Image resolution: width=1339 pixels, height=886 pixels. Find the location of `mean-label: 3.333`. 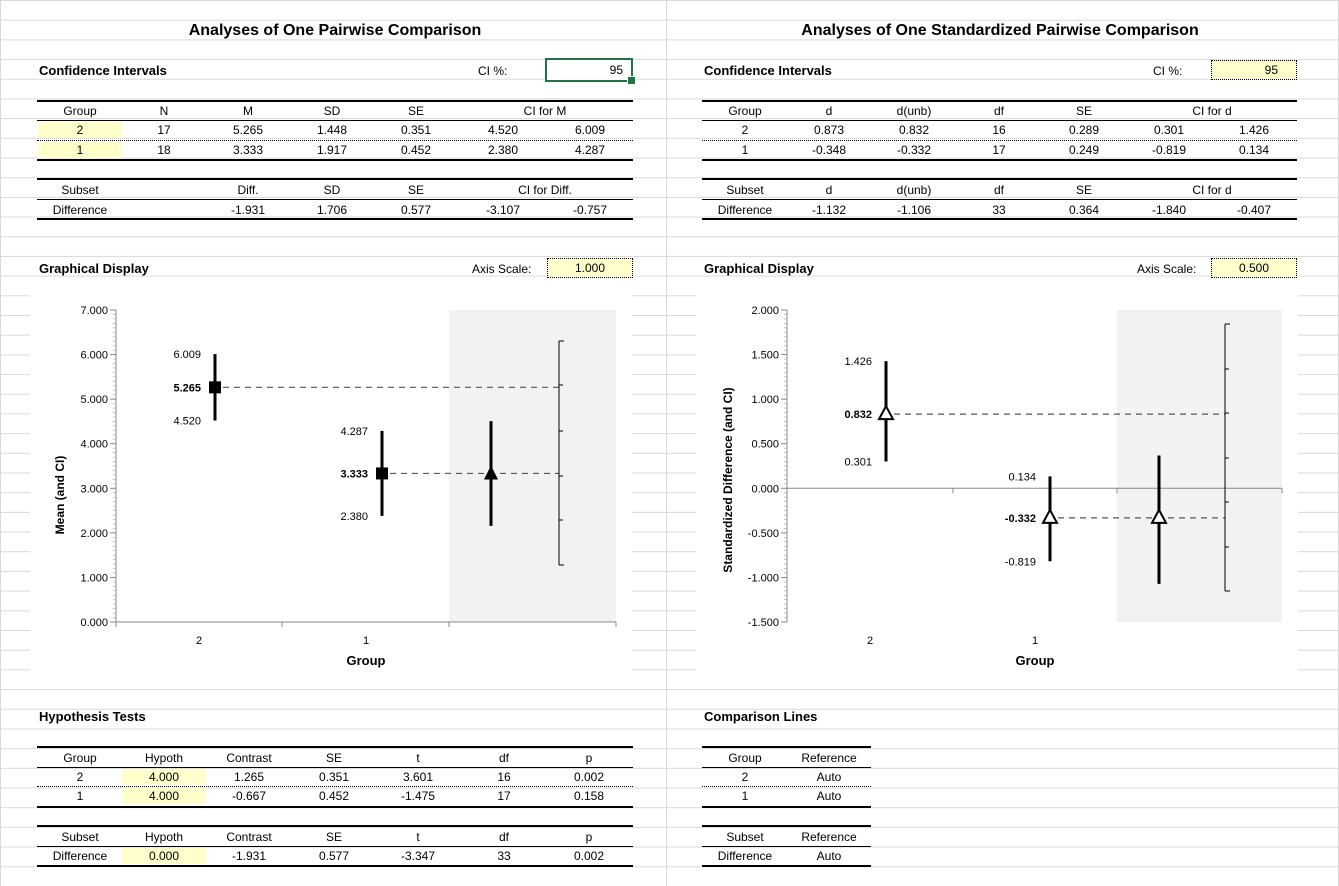

mean-label: 3.333 is located at coordinates (354, 474).